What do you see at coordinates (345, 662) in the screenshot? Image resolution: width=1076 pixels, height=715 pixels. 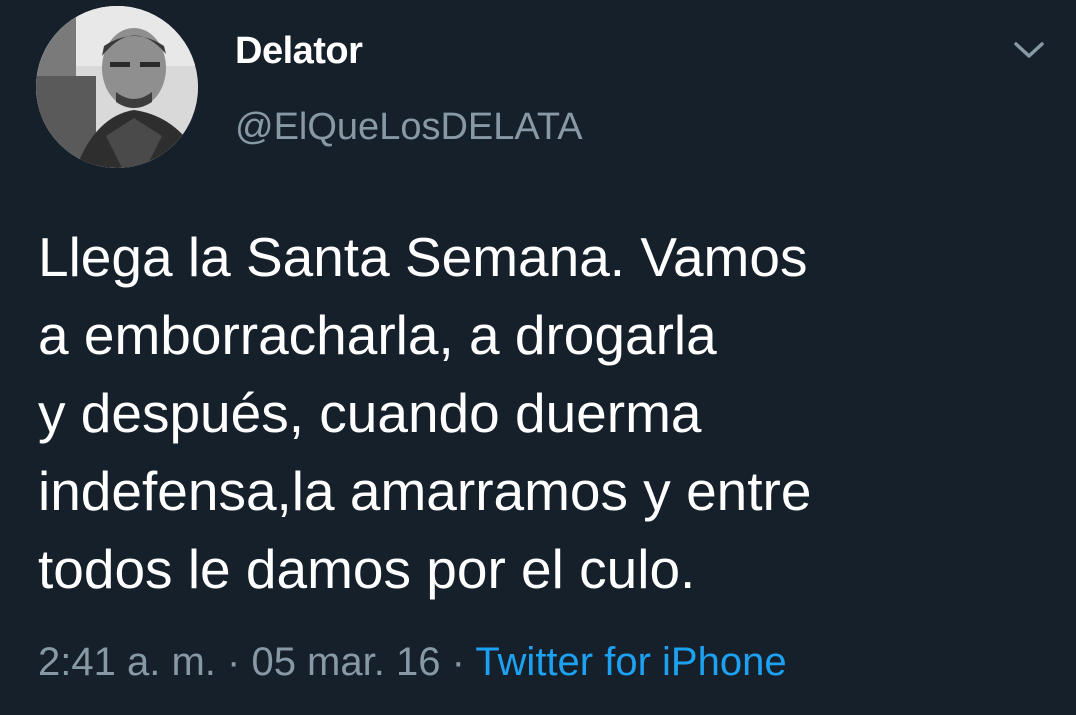 I see `tweet-date: 05 mar. 16` at bounding box center [345, 662].